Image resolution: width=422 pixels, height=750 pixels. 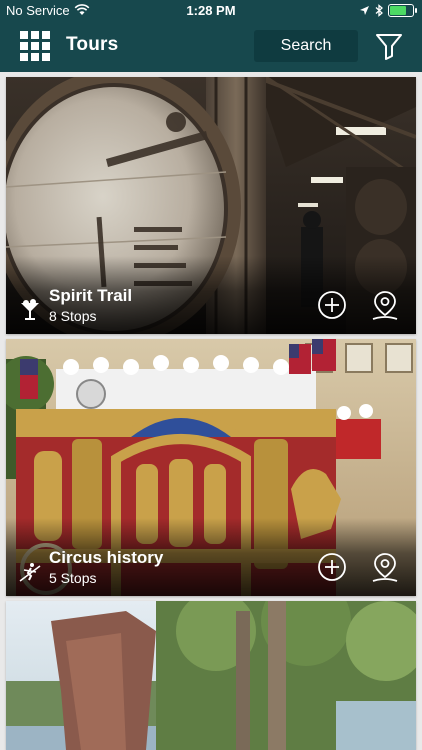 What do you see at coordinates (211, 47) in the screenshot?
I see `nav-bar: Tours Search` at bounding box center [211, 47].